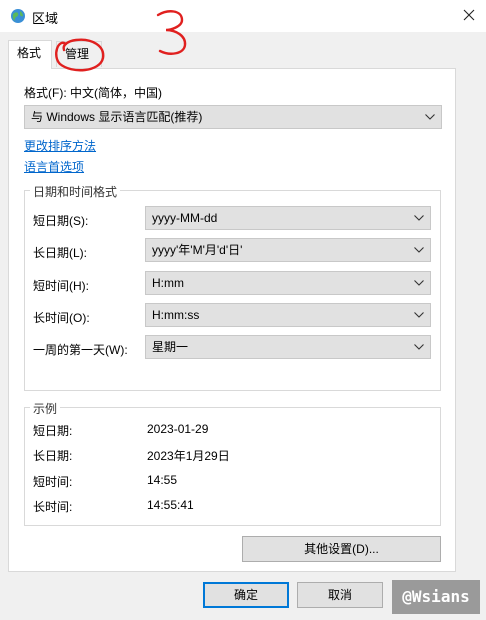  What do you see at coordinates (79, 54) in the screenshot?
I see `tab-manage: 管理` at bounding box center [79, 54].